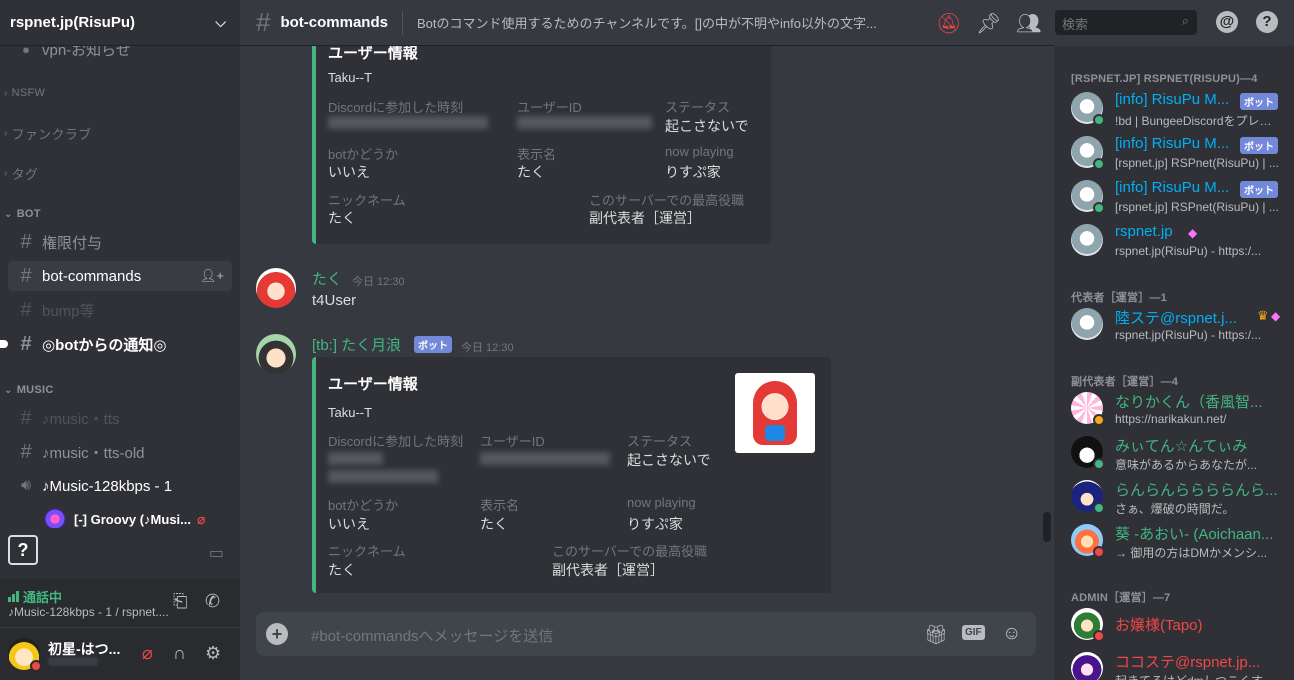 Image resolution: width=1294 pixels, height=680 pixels. I want to click on embed-thumbnail, so click(775, 413).